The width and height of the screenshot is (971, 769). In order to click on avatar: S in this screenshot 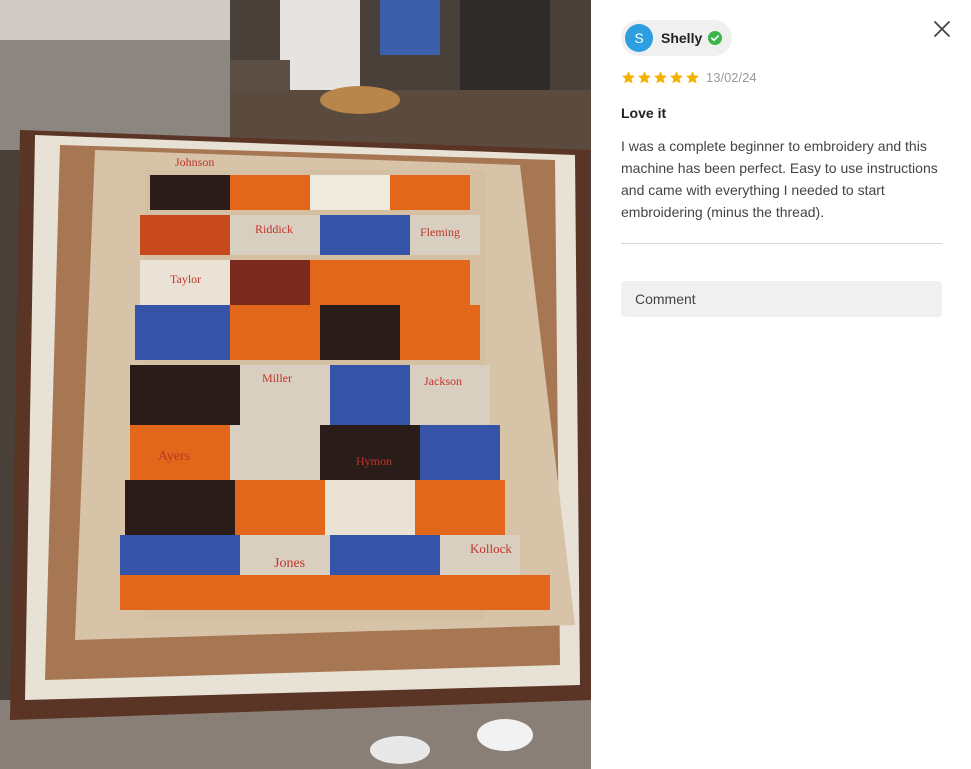, I will do `click(639, 38)`.